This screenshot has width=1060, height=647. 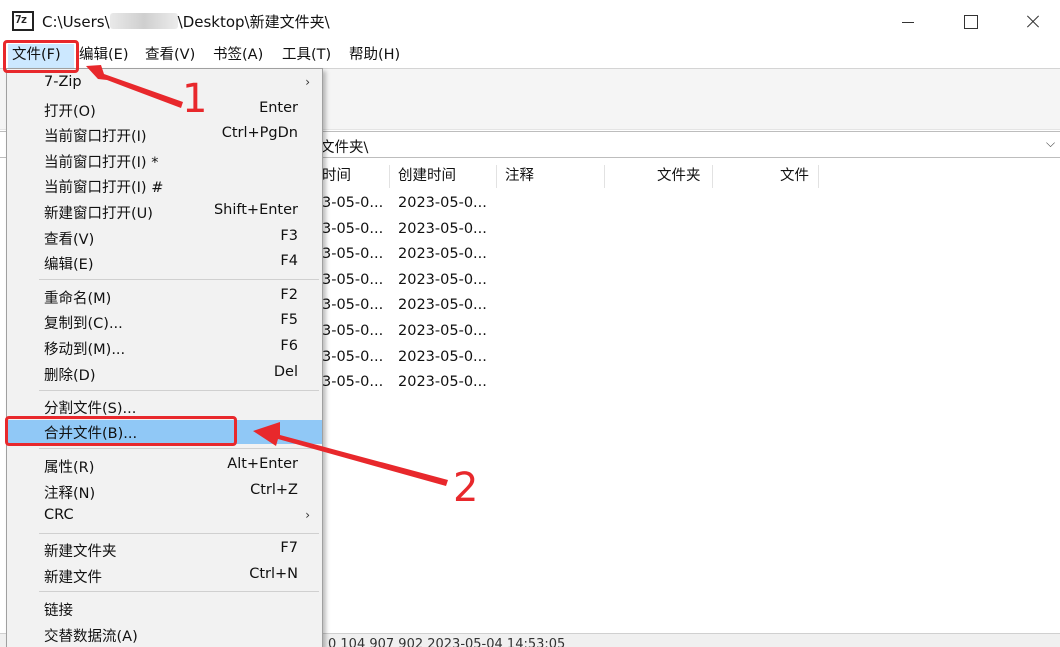 What do you see at coordinates (466, 488) in the screenshot?
I see `annotation-number-2: 2` at bounding box center [466, 488].